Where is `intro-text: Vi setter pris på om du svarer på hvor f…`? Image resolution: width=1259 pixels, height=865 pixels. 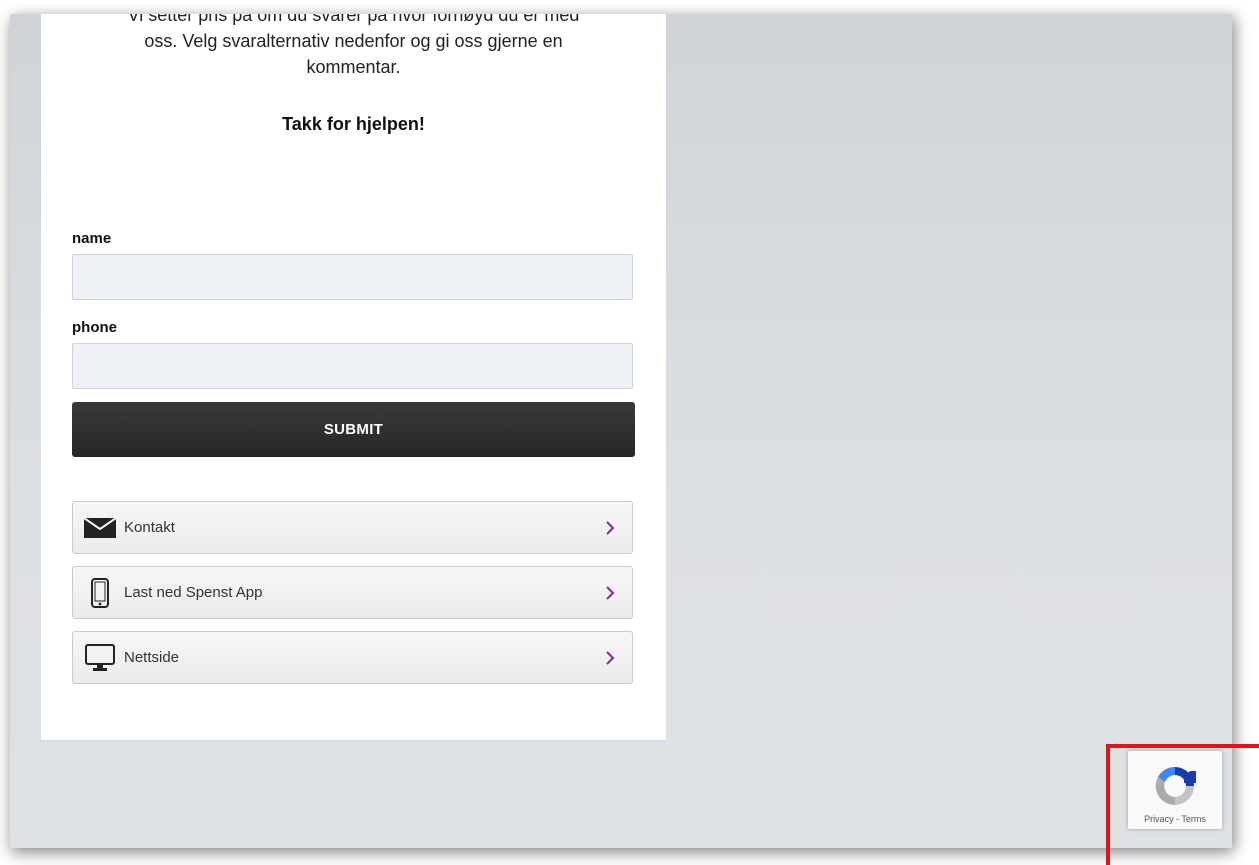
intro-text: Vi setter pris på om du svarer på hvor f… is located at coordinates (353, 47).